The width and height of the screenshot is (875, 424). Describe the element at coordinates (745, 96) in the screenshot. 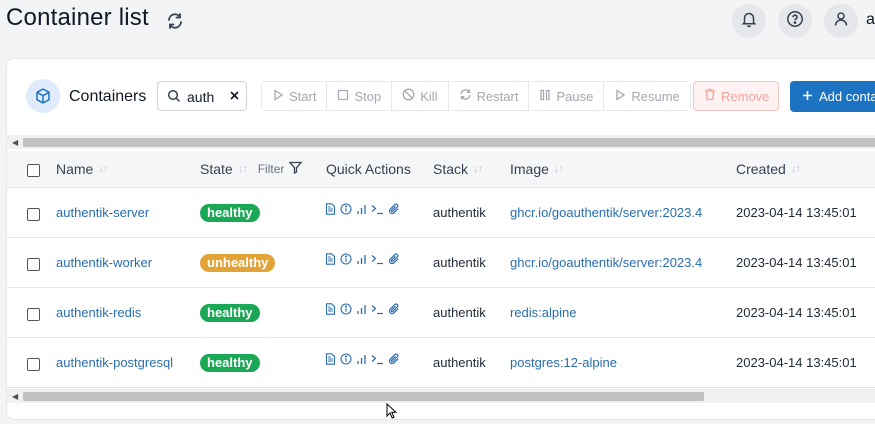

I see `remove-label: Remove` at that location.